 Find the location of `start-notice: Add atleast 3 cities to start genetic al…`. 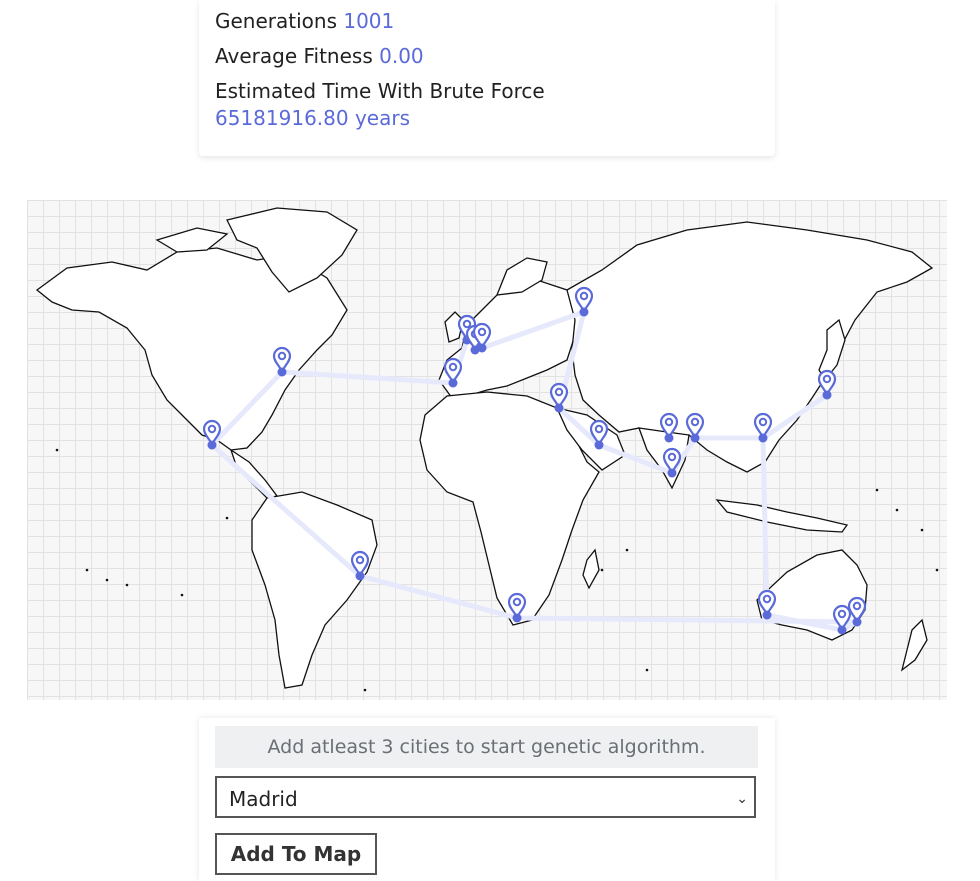

start-notice: Add atleast 3 cities to start genetic al… is located at coordinates (486, 747).